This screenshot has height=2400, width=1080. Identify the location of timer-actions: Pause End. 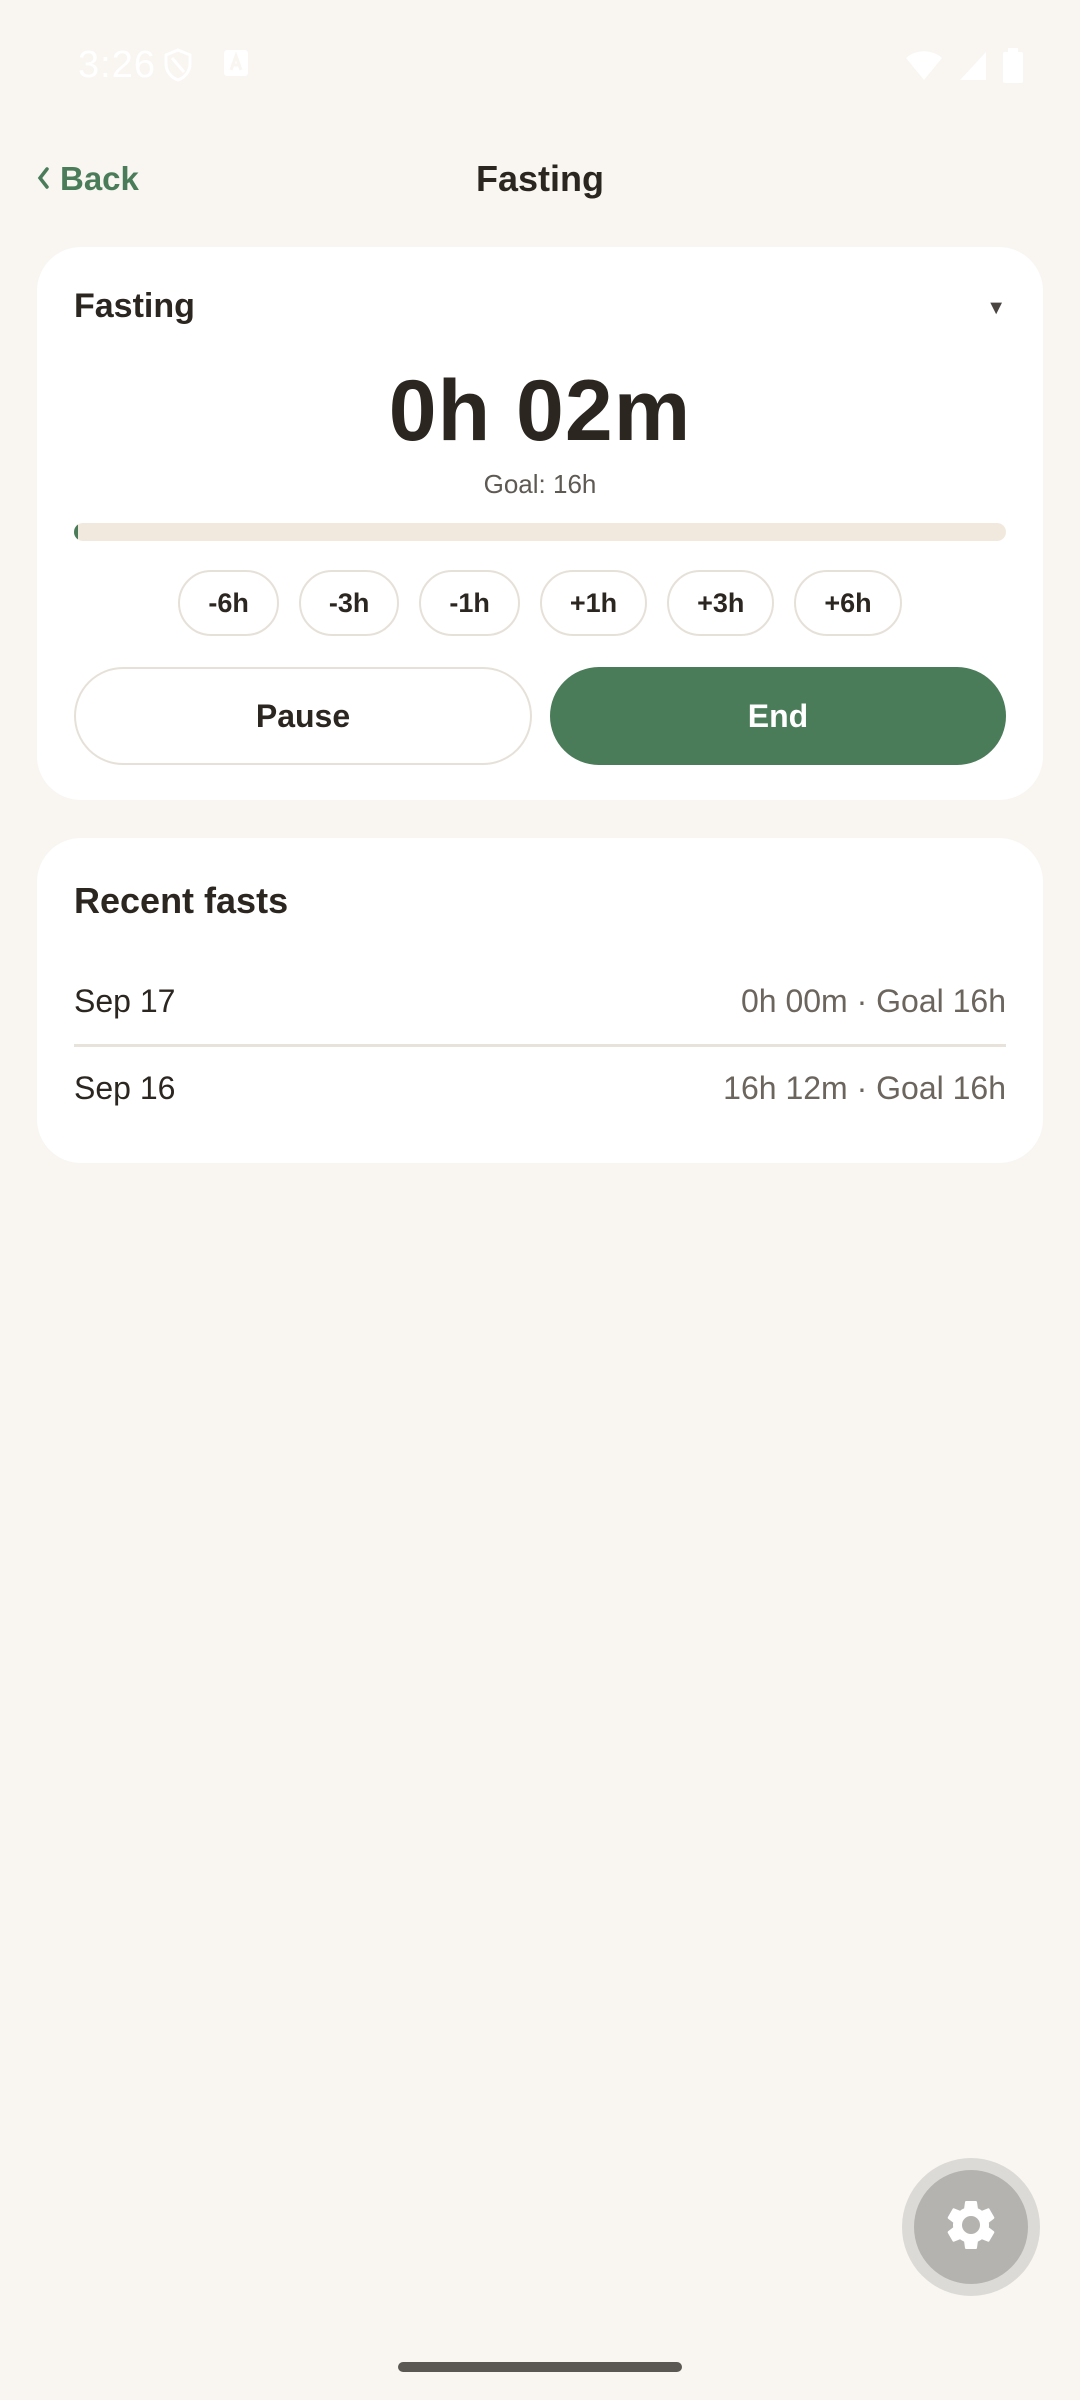
(540, 716).